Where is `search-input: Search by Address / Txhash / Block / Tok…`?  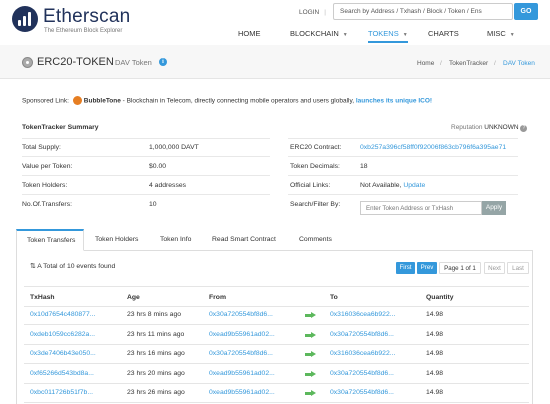 search-input: Search by Address / Txhash / Block / Tok… is located at coordinates (423, 11).